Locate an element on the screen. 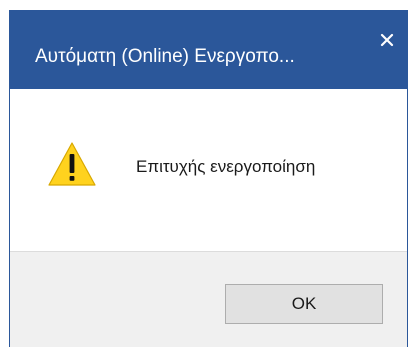 The width and height of the screenshot is (417, 347). close-button is located at coordinates (387, 40).